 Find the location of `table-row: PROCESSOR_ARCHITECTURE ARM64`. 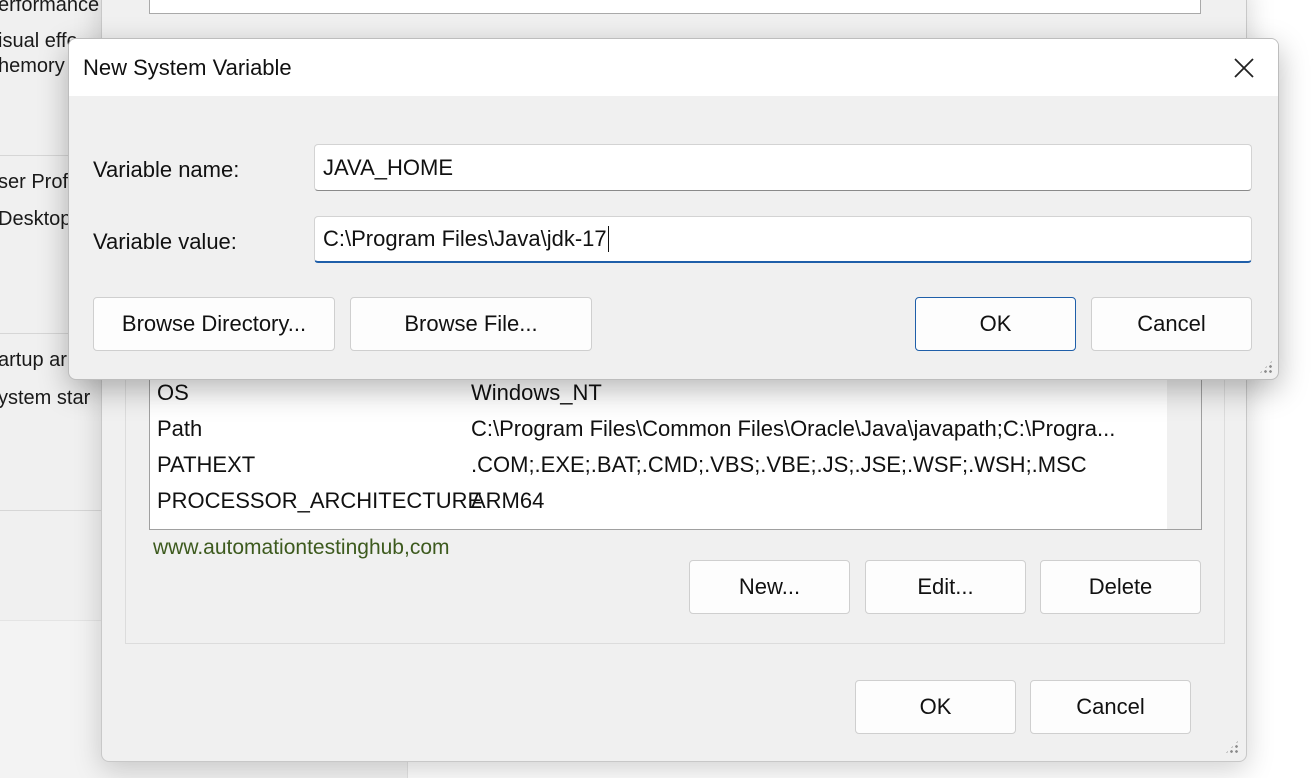

table-row: PROCESSOR_ARCHITECTURE ARM64 is located at coordinates (650, 502).